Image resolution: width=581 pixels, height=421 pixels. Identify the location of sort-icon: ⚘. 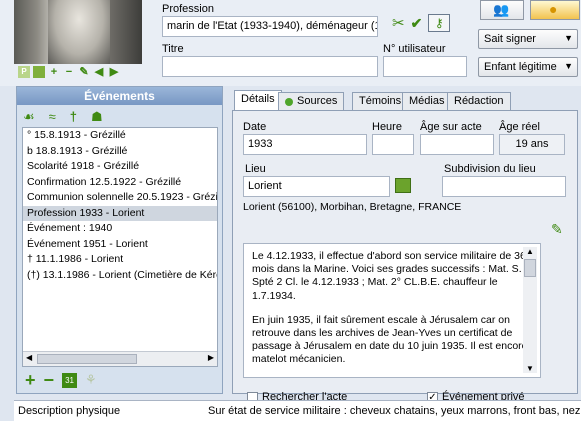
(91, 380).